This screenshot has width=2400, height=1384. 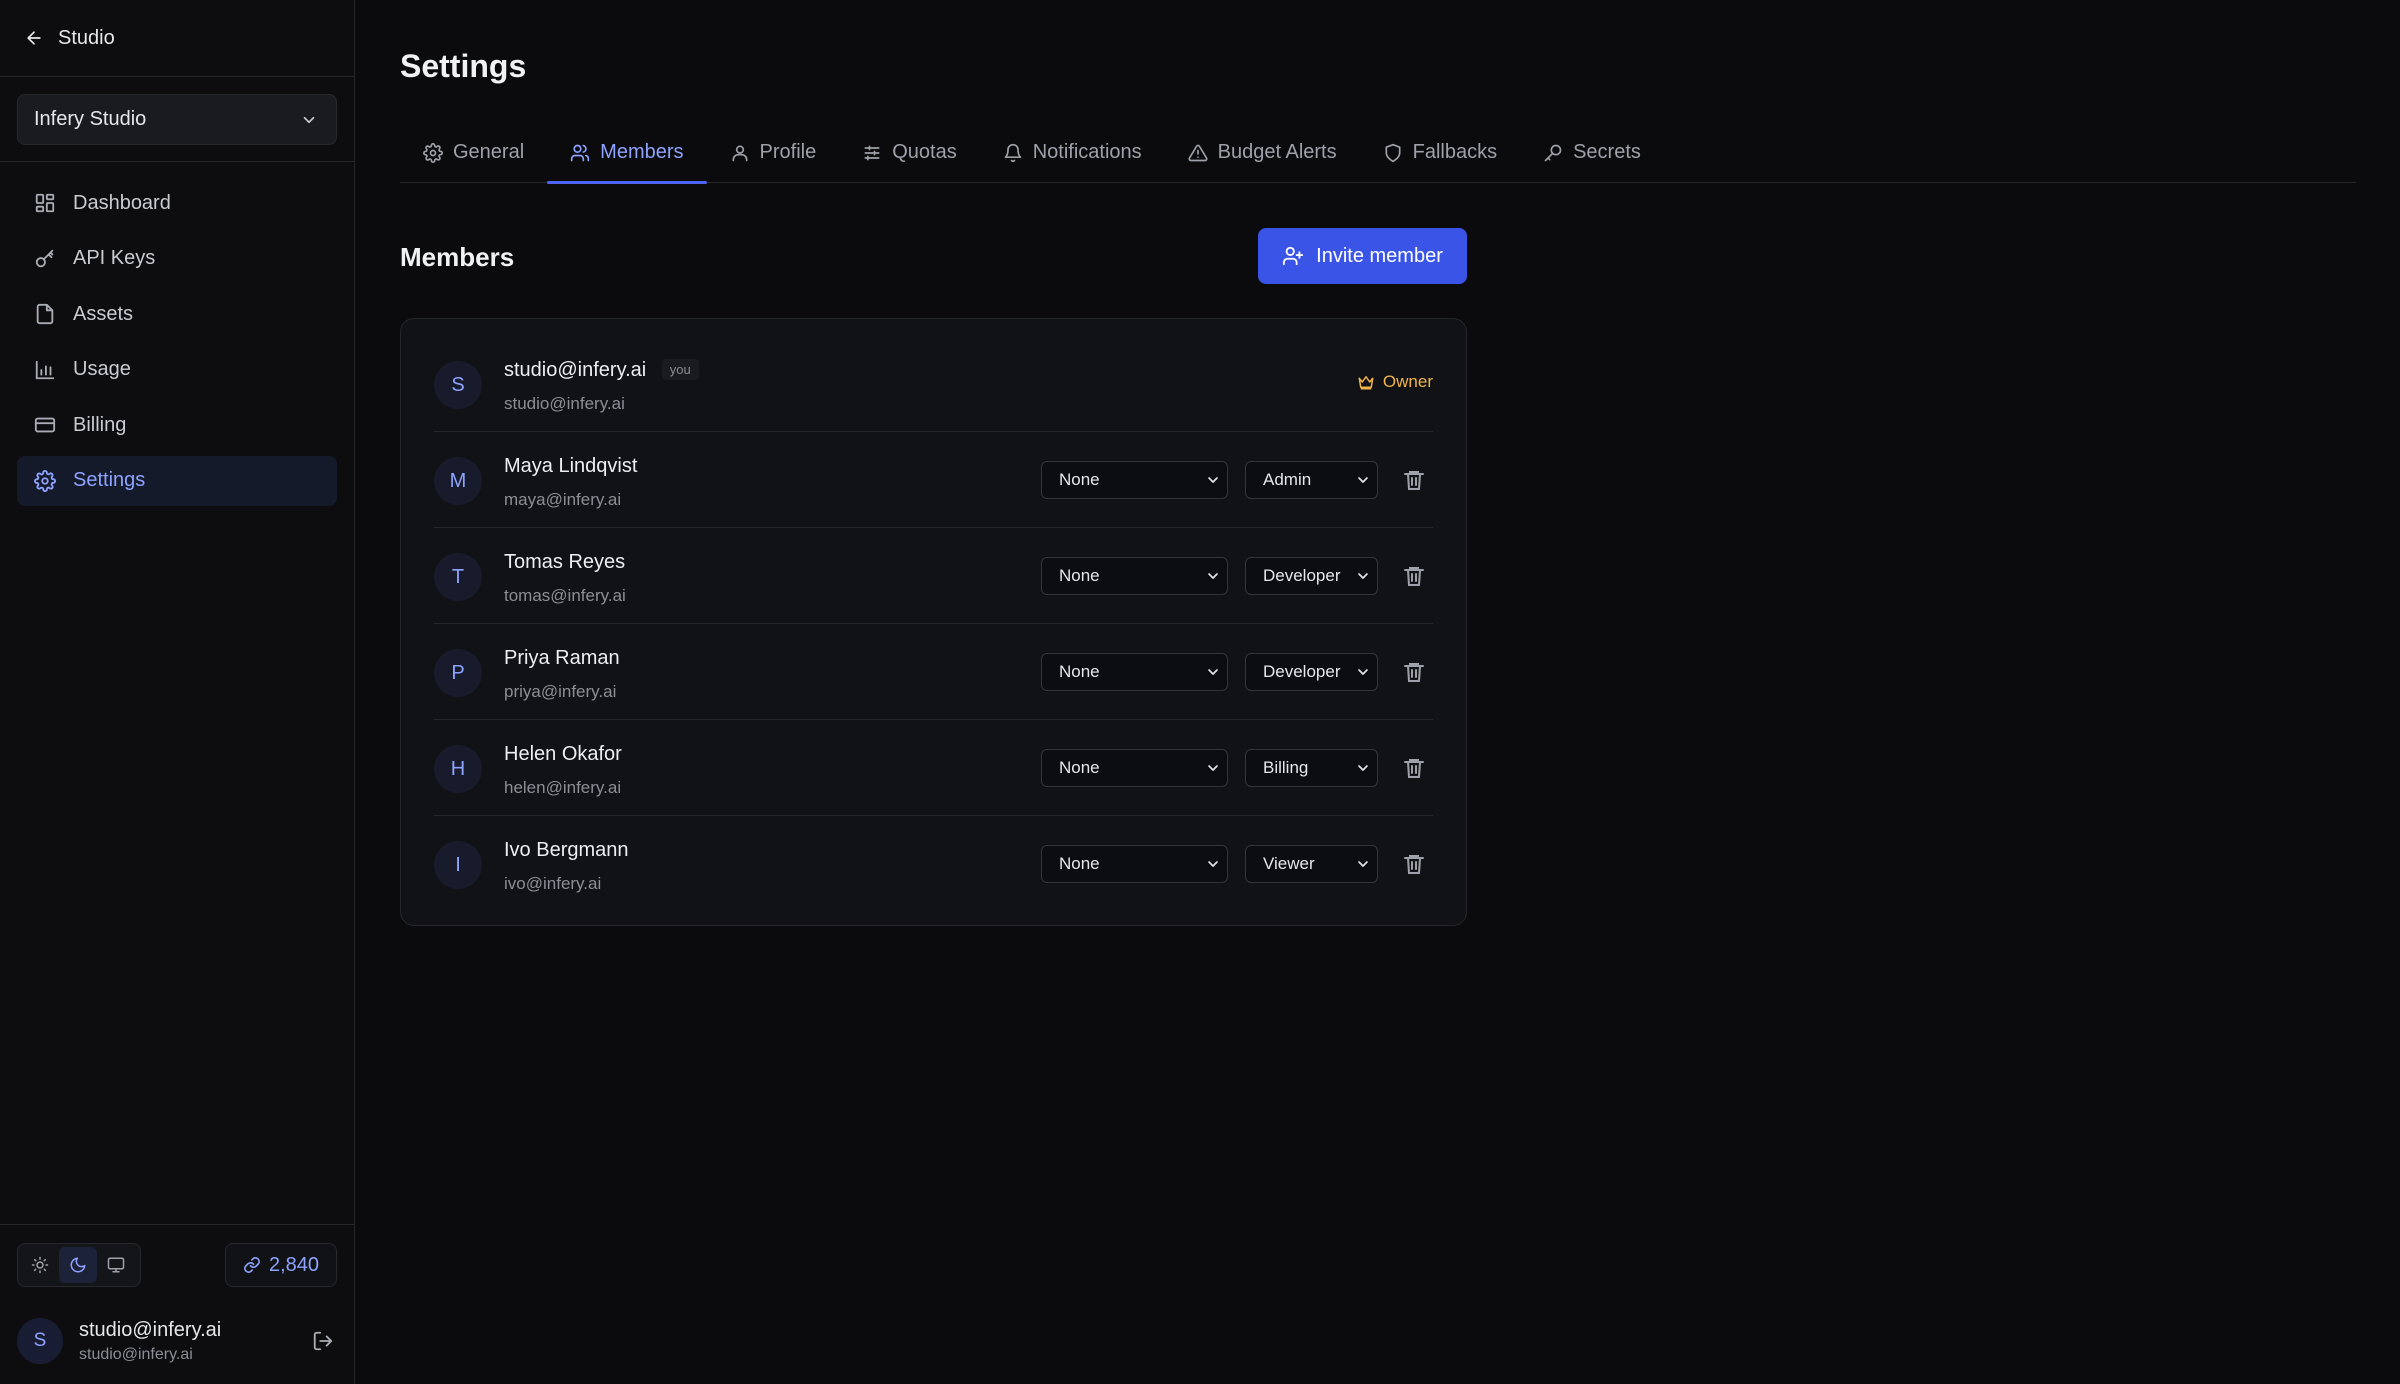 I want to click on tab-fallbacks: Fallbacks, so click(x=1440, y=152).